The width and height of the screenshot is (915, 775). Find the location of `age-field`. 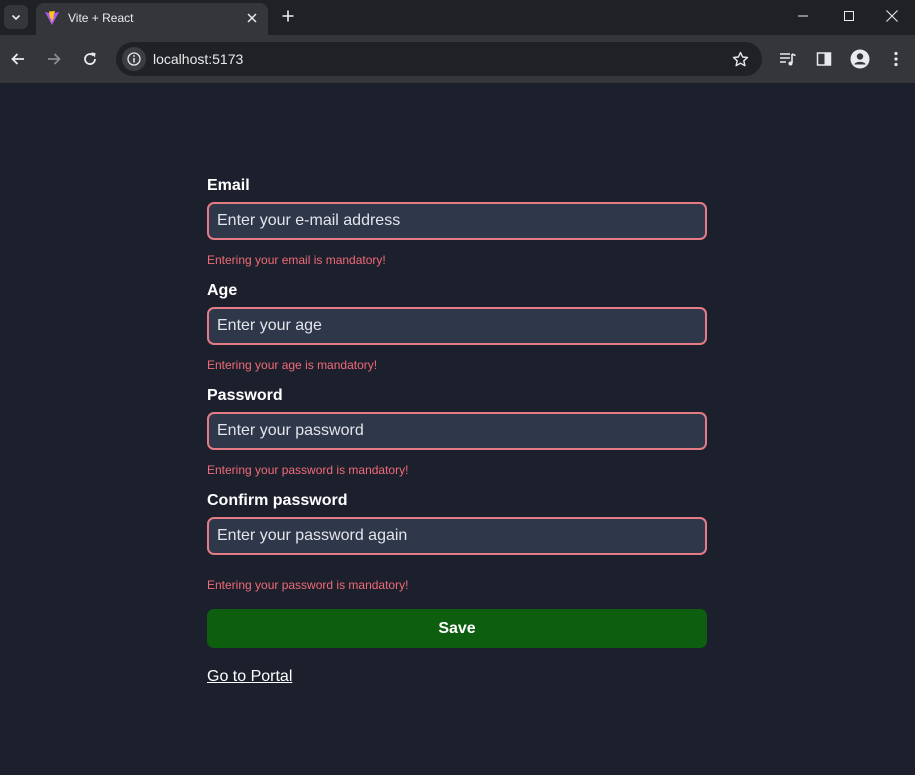

age-field is located at coordinates (457, 326).